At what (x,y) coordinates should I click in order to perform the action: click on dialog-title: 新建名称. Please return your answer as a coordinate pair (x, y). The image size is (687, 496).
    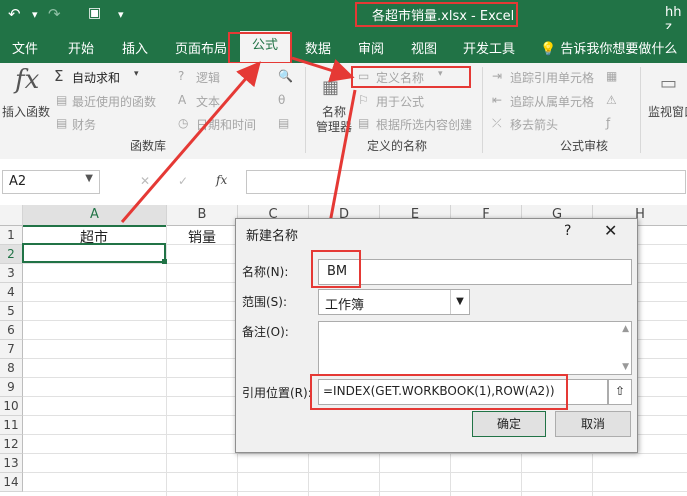
    Looking at the image, I should click on (272, 236).